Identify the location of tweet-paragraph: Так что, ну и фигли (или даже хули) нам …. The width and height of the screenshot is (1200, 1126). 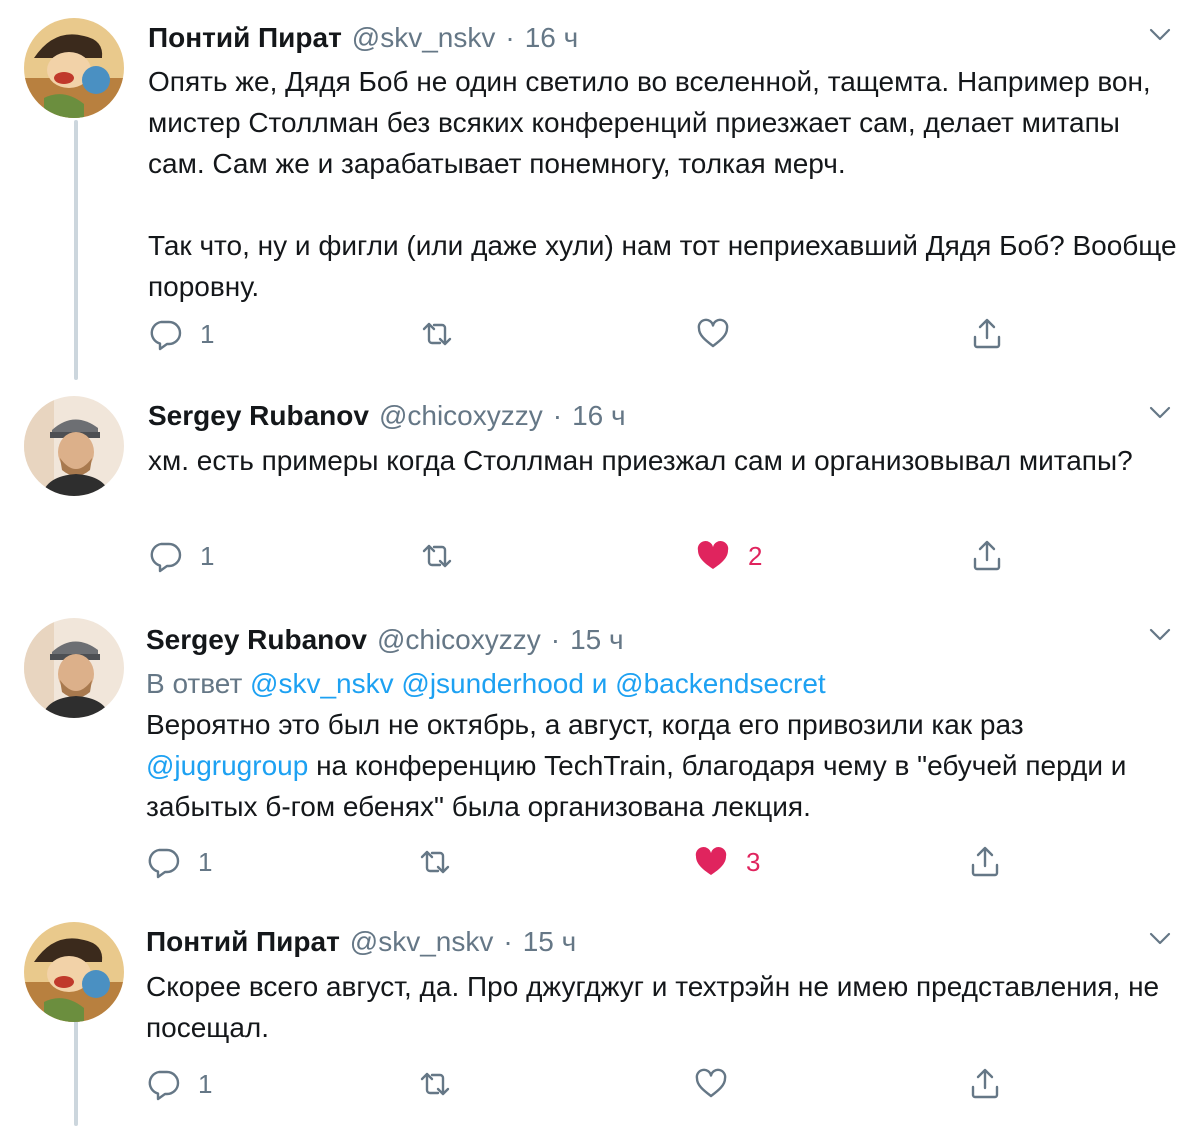
(662, 266).